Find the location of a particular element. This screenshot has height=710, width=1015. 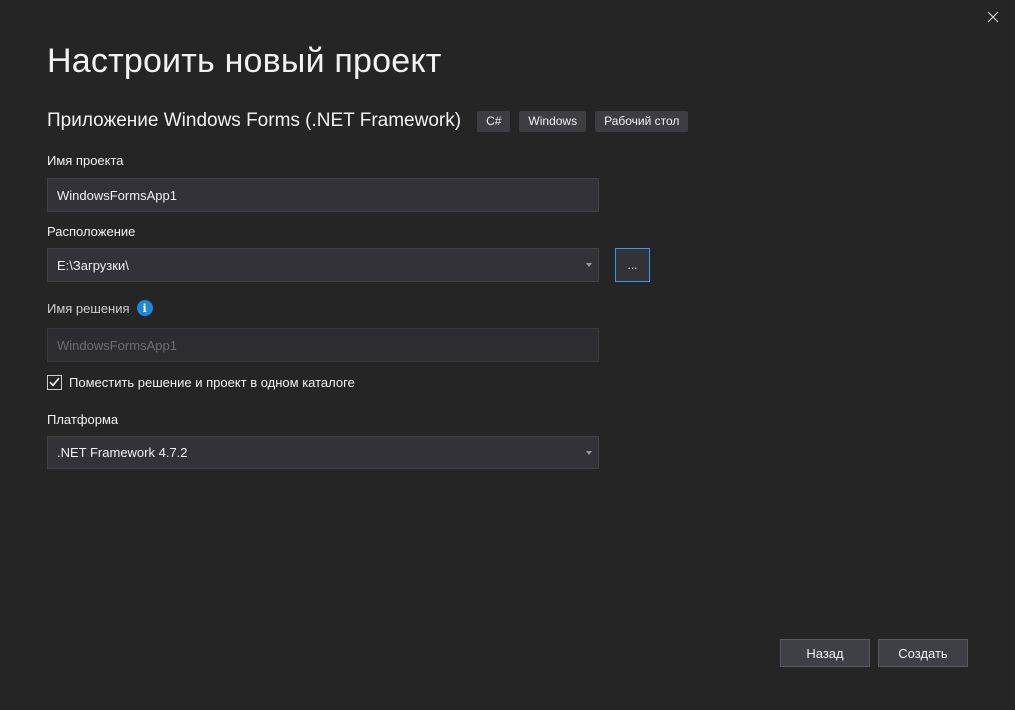

solution-name-input: WindowsFormsApp1 is located at coordinates (323, 345).